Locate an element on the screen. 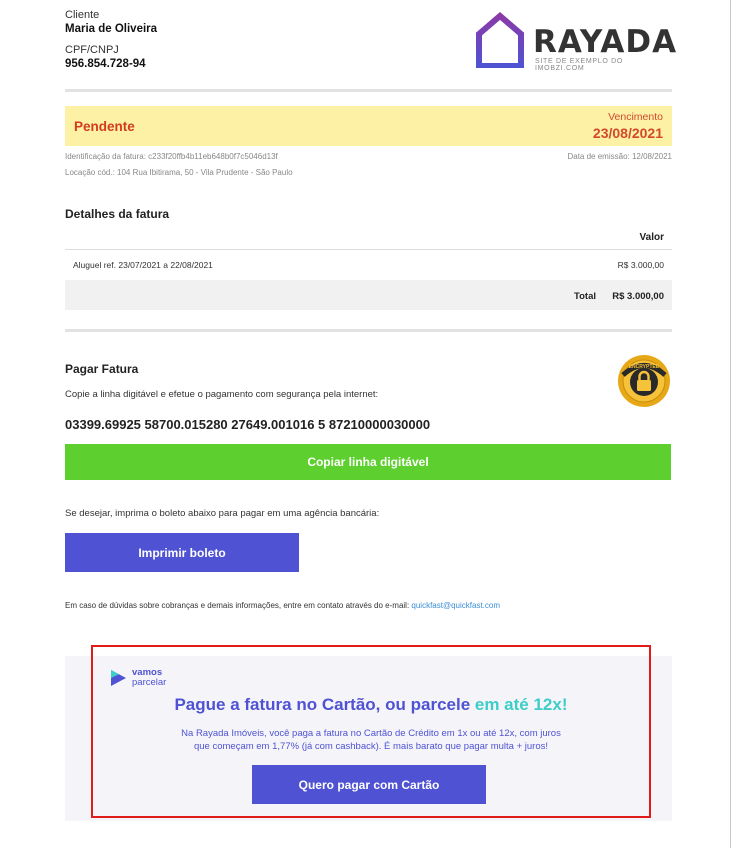 The image size is (740, 848). copy-barcode-button: Copiar linha digitável is located at coordinates (368, 462).